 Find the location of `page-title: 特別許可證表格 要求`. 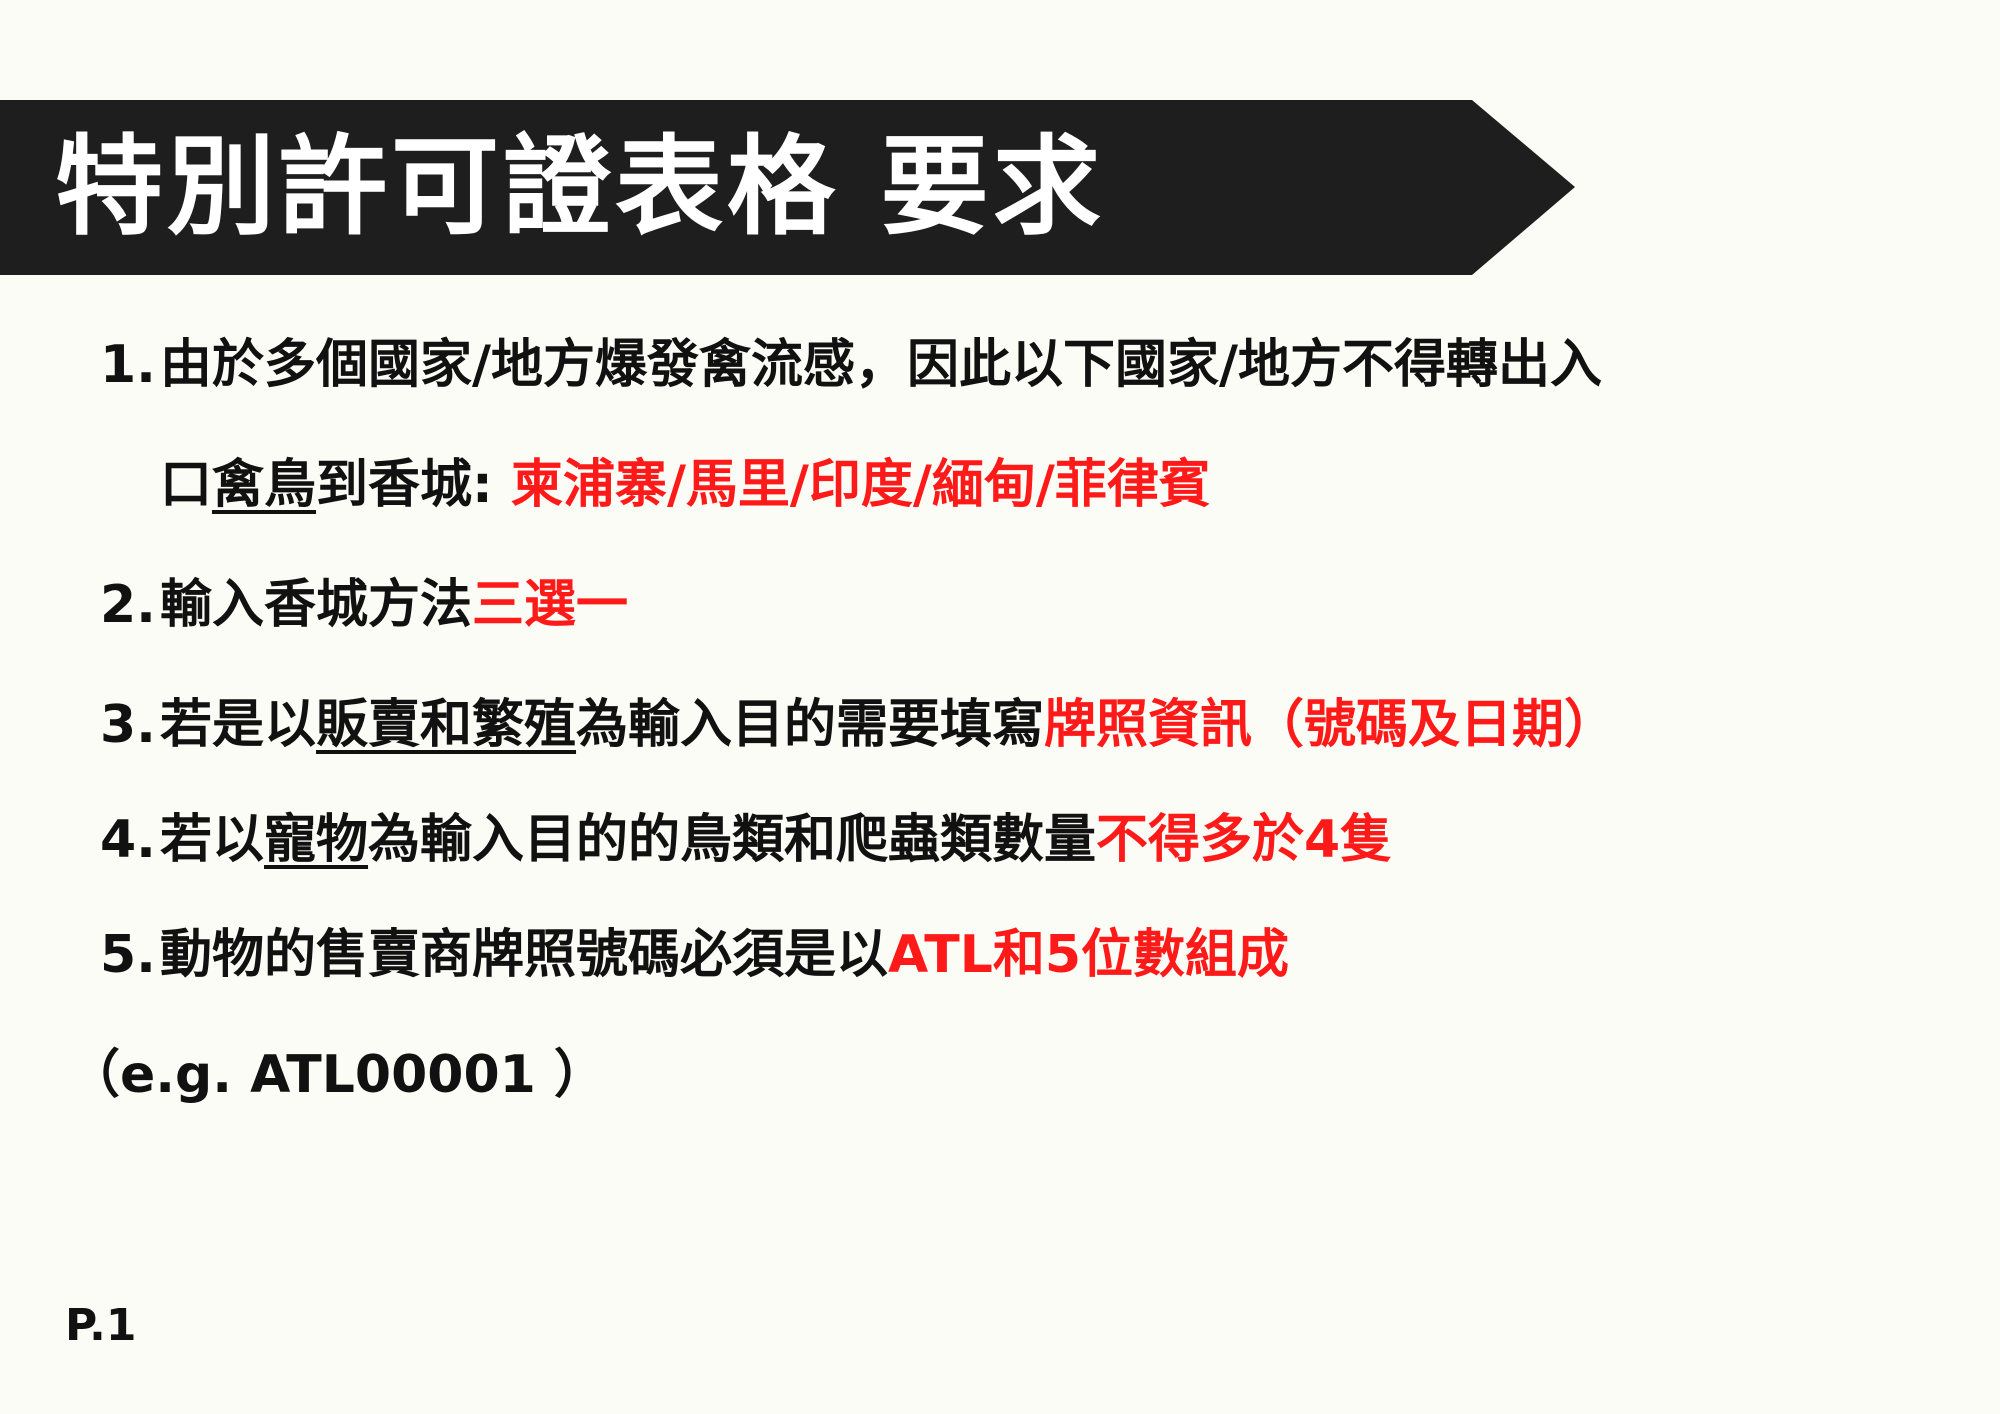

page-title: 特別許可證表格 要求 is located at coordinates (580, 187).